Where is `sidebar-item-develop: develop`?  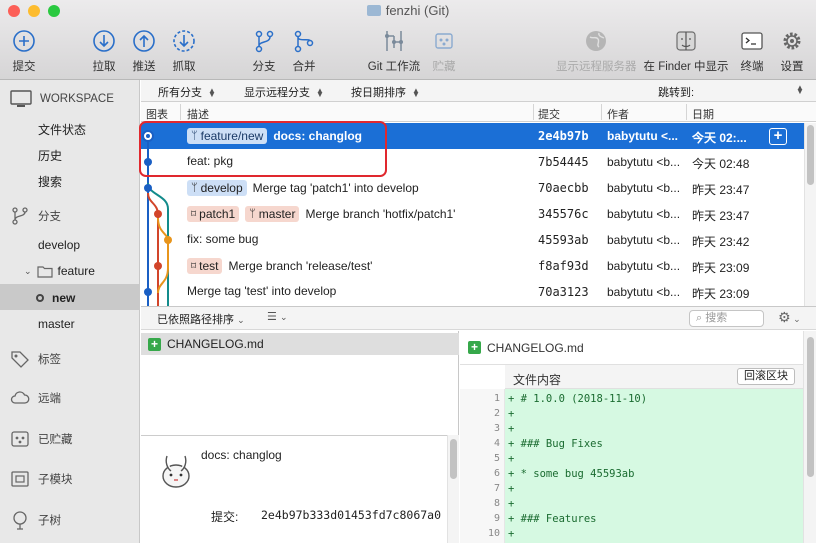
sidebar-item-develop: develop is located at coordinates (59, 245).